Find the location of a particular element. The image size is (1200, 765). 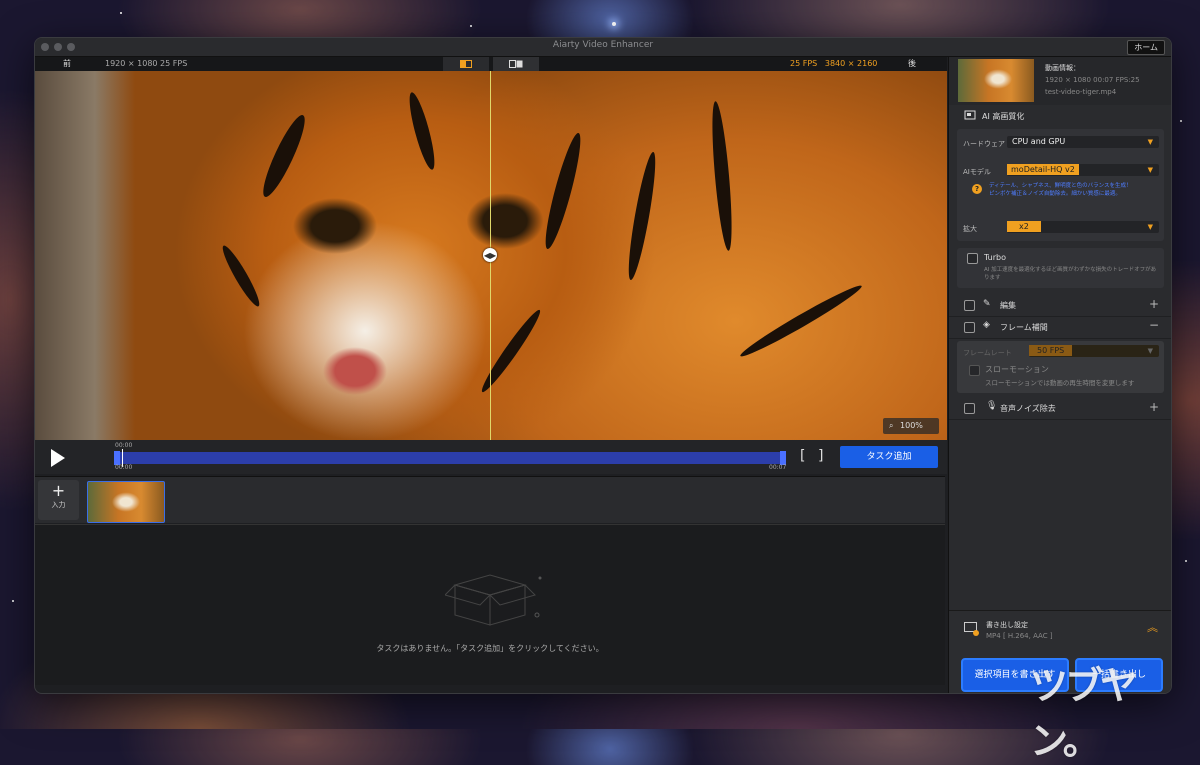

add-input-button: + 入力 is located at coordinates (58, 500).